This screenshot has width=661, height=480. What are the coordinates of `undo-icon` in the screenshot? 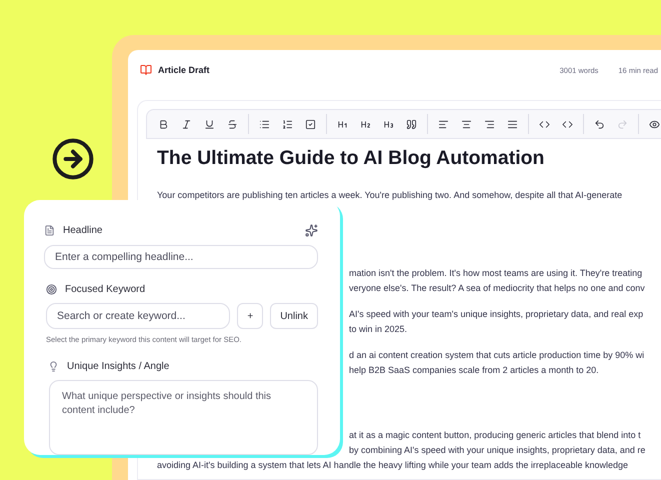 It's located at (599, 124).